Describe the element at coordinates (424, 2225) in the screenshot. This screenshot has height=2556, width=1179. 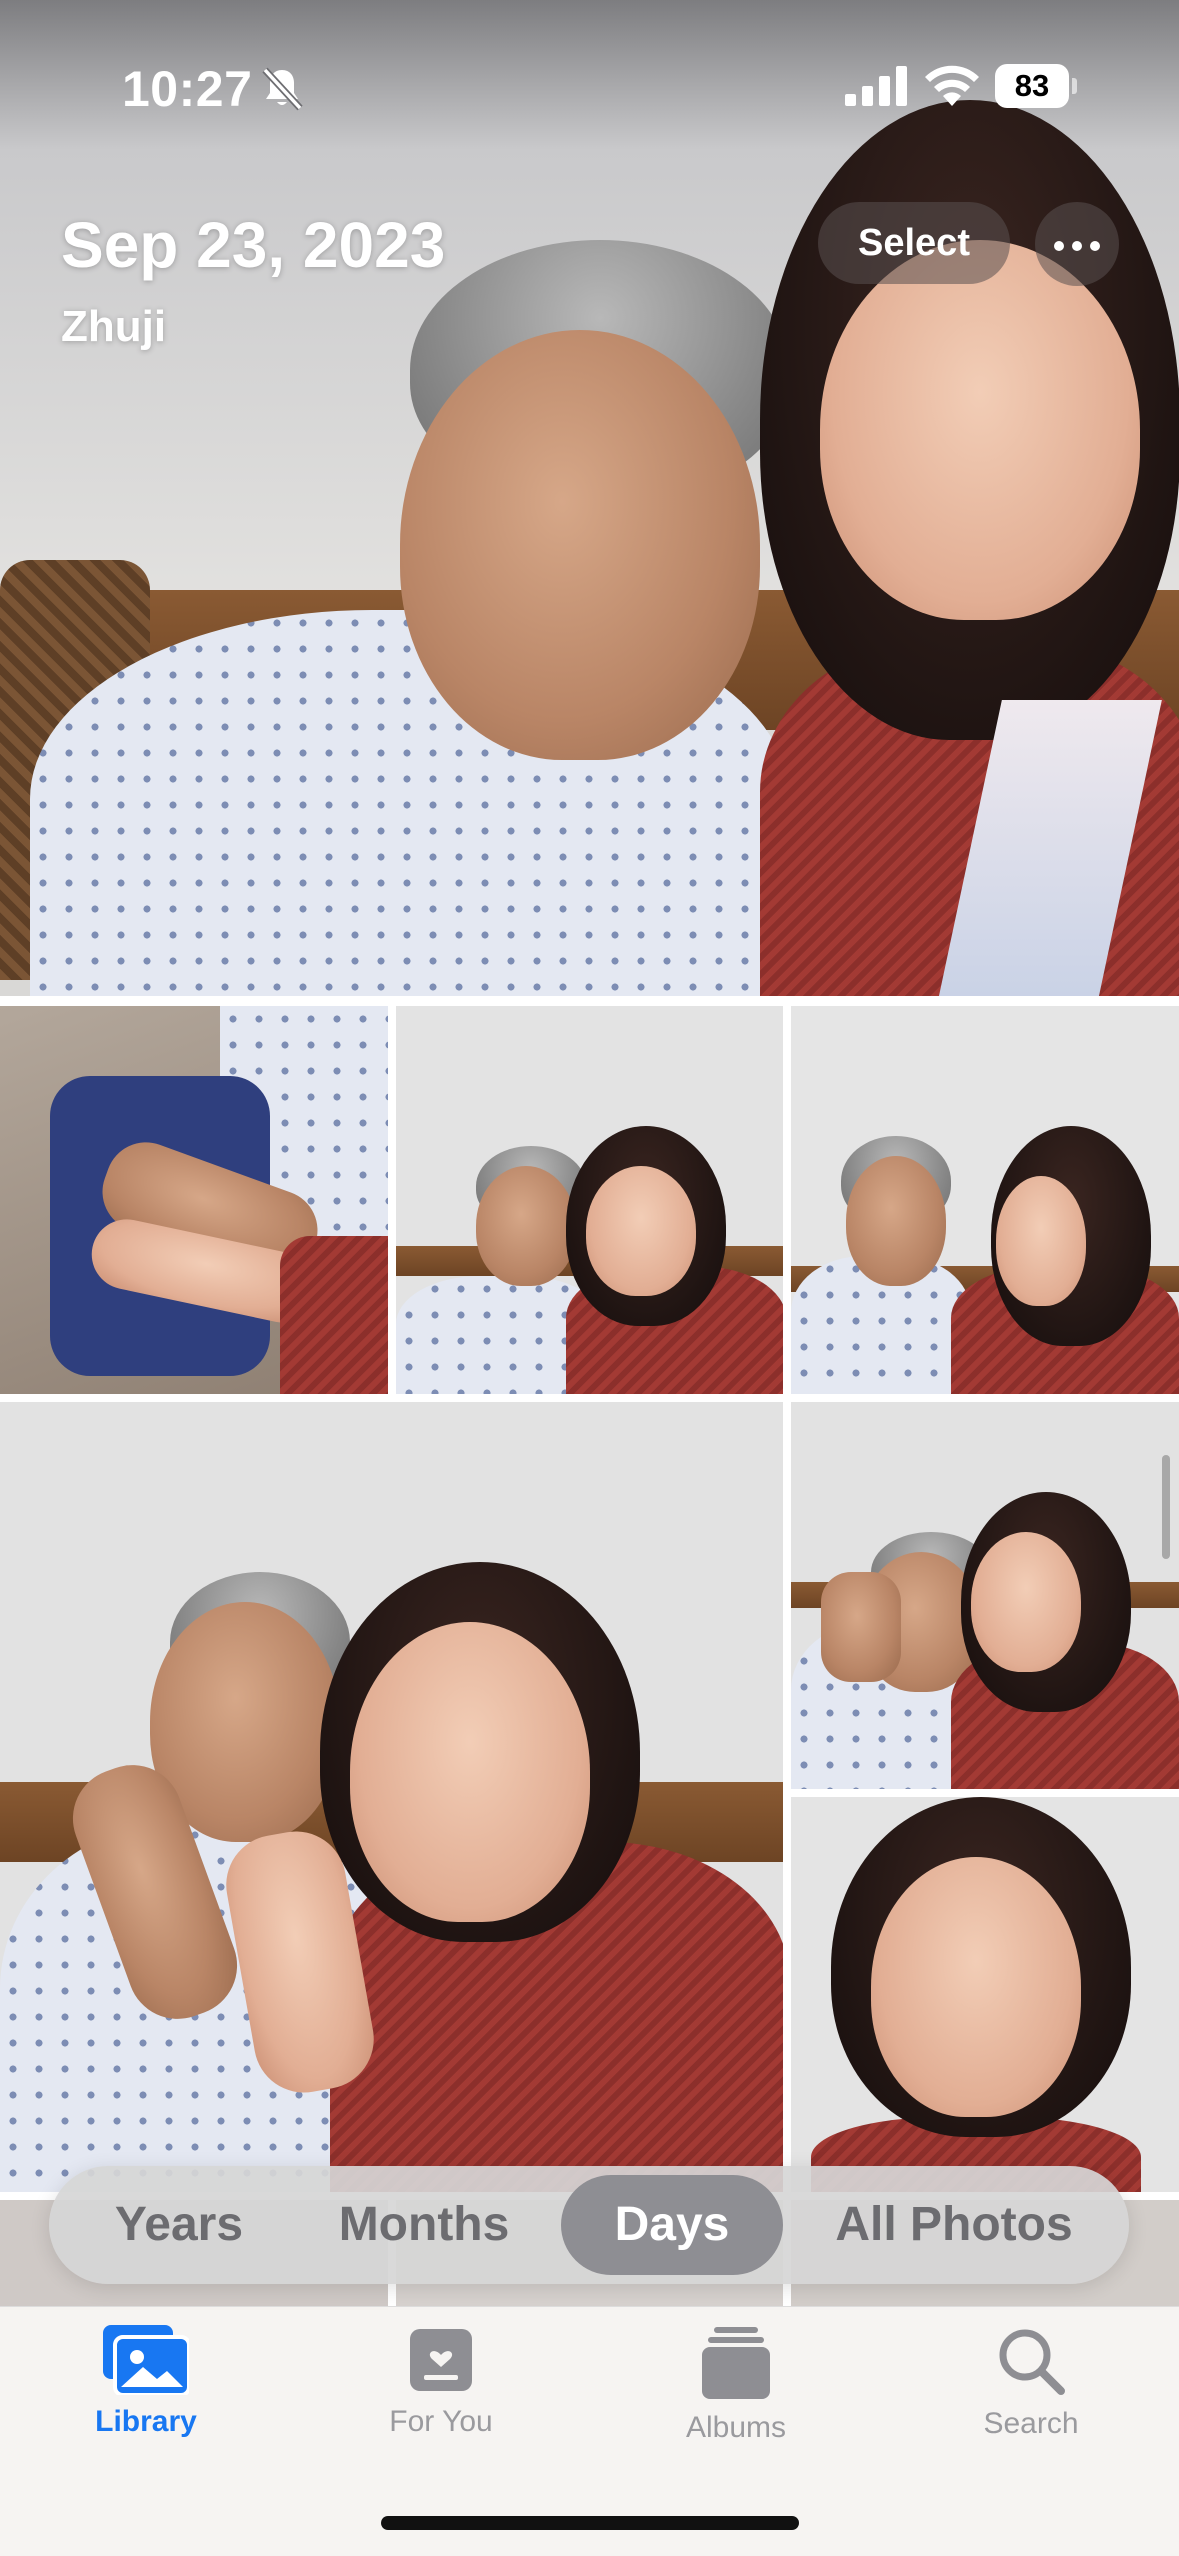
I see `segment-months: Months` at that location.